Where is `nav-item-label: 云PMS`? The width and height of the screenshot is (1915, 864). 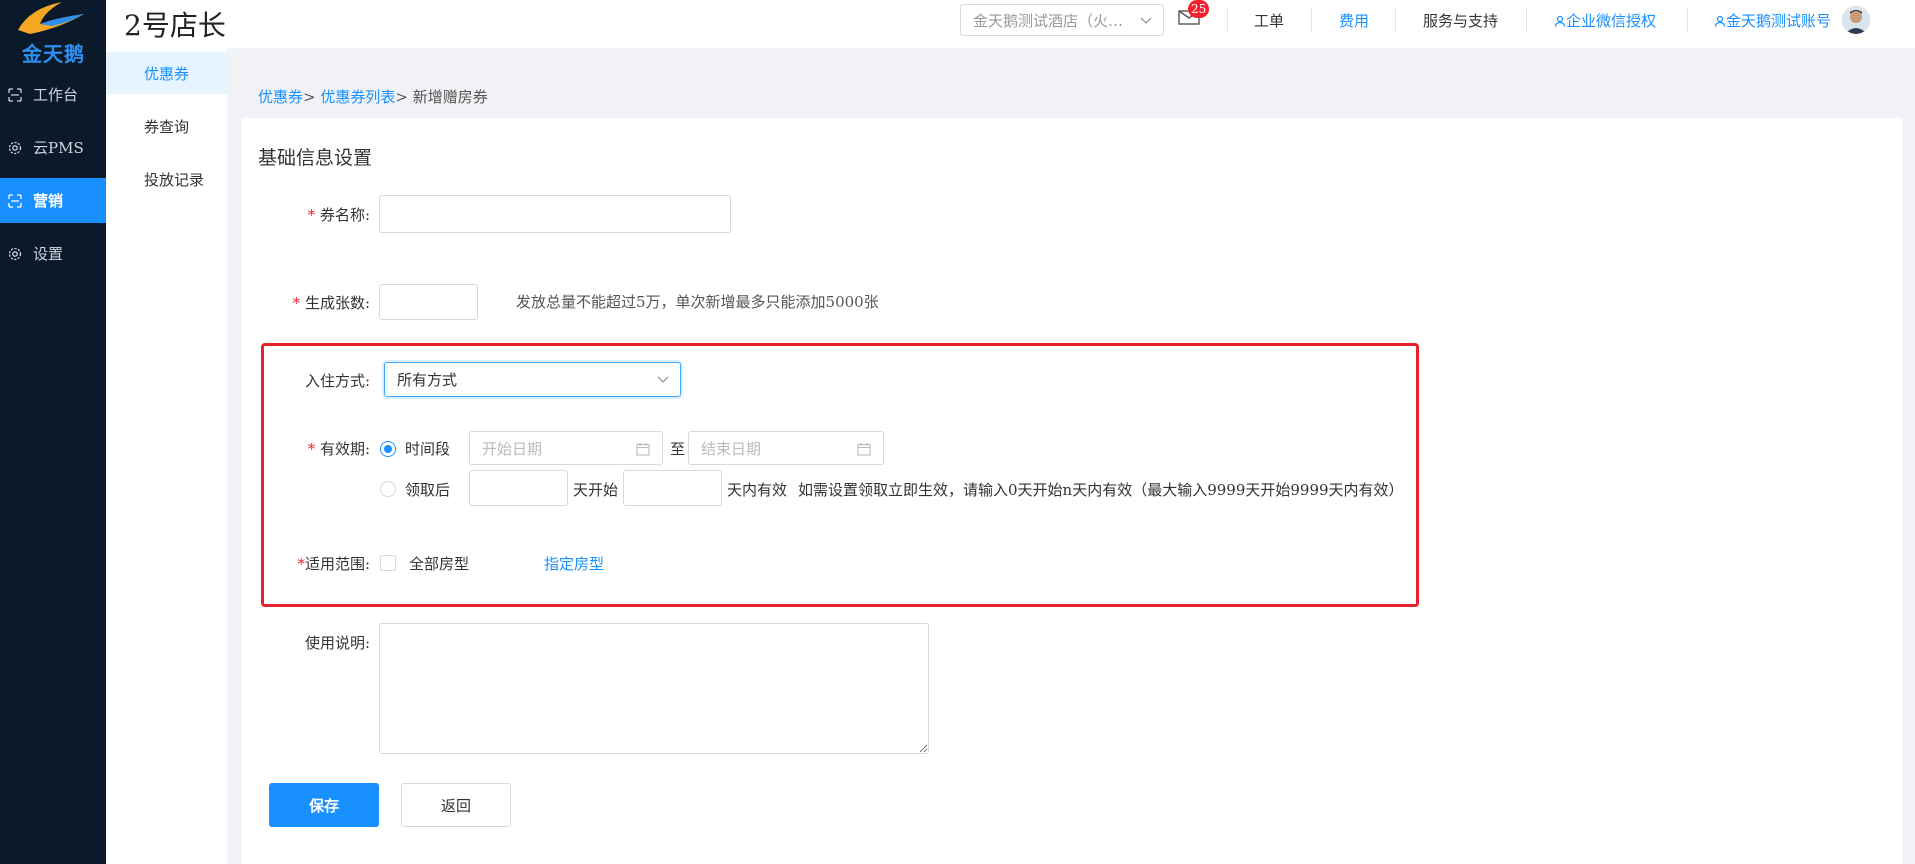
nav-item-label: 云PMS is located at coordinates (58, 148).